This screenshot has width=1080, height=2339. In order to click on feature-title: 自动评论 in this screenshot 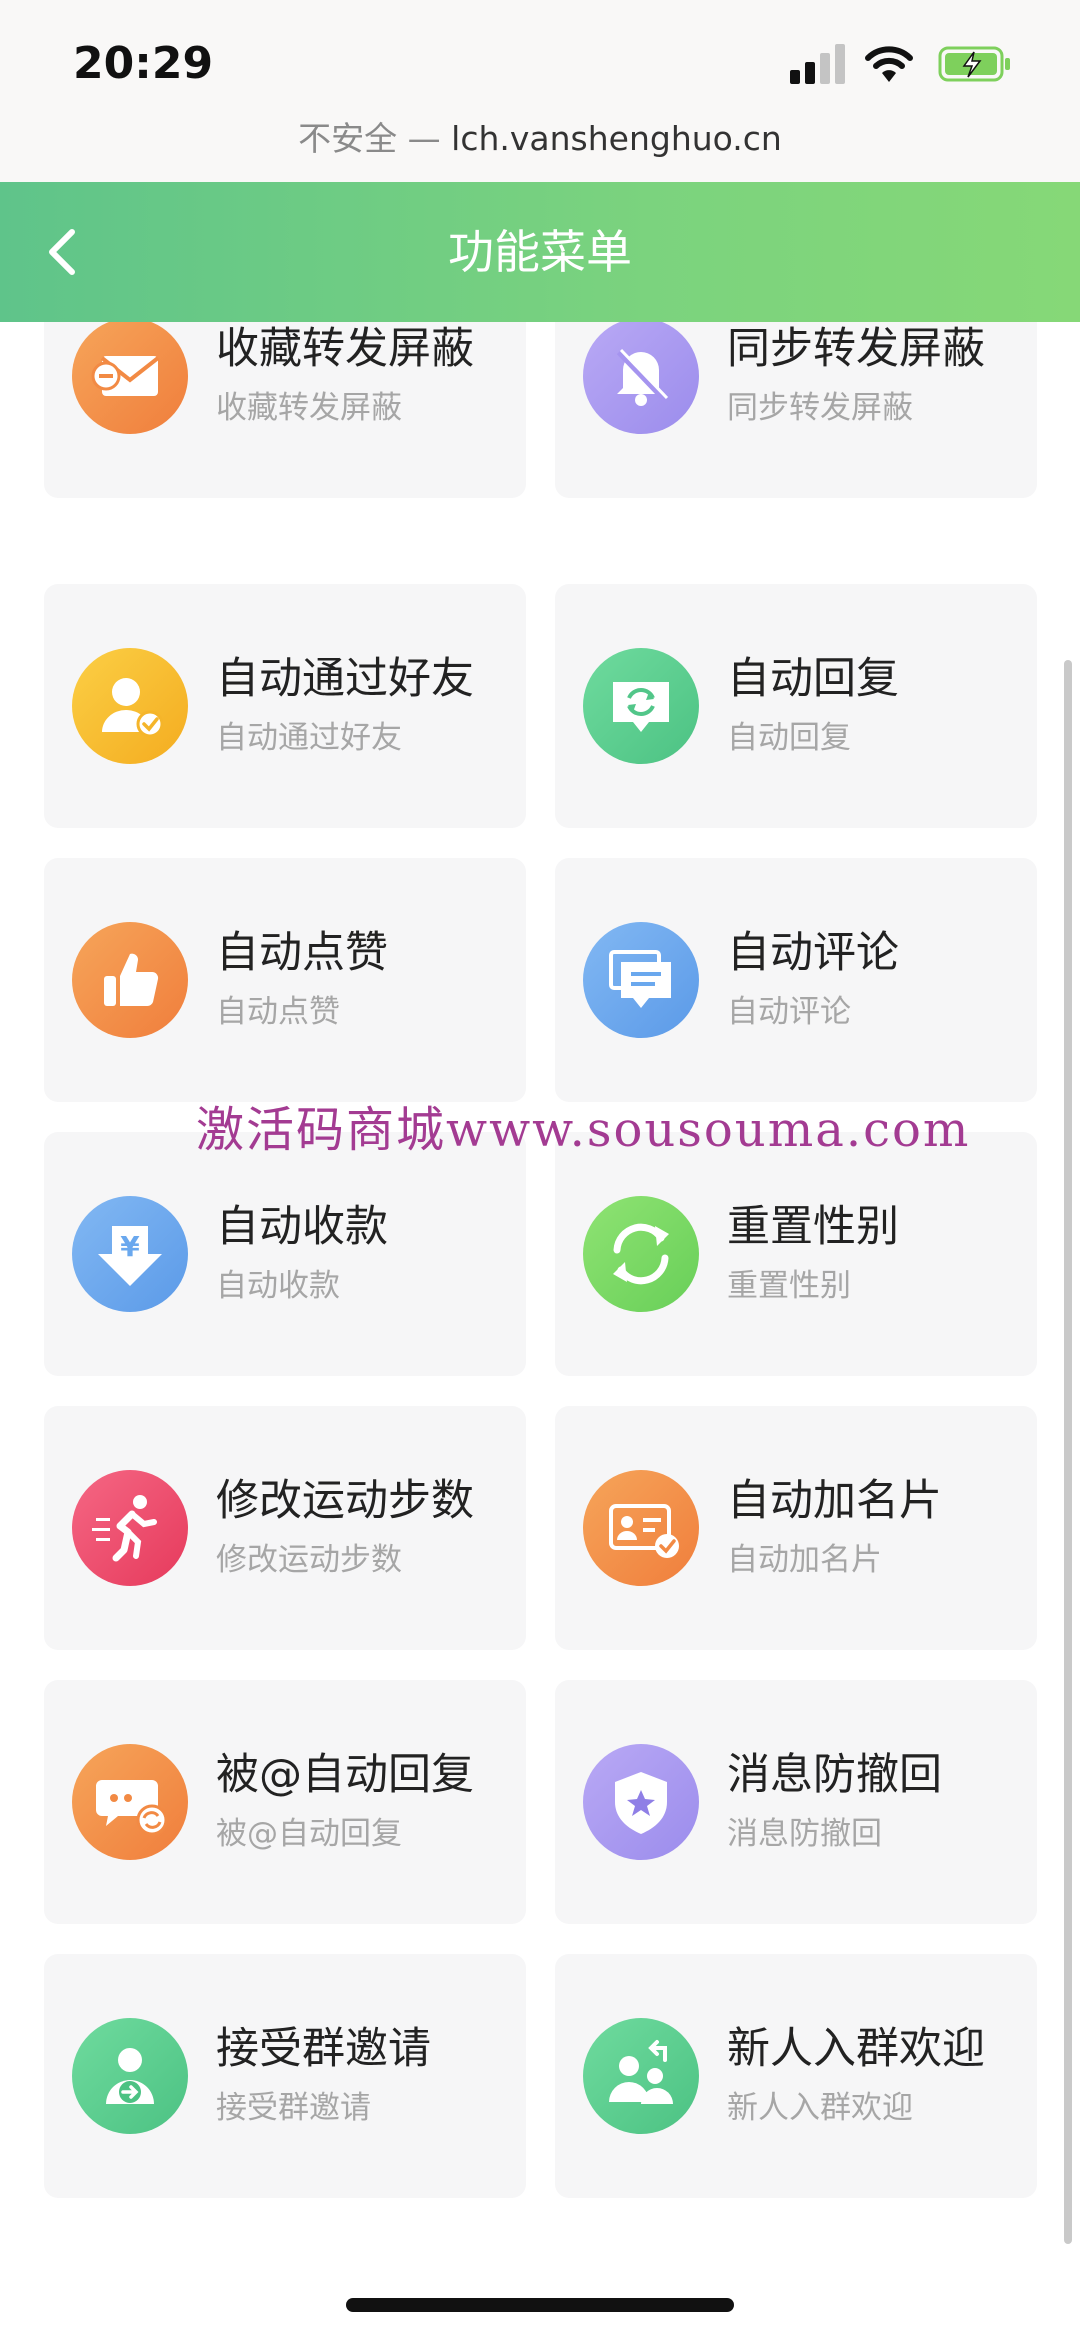, I will do `click(813, 953)`.